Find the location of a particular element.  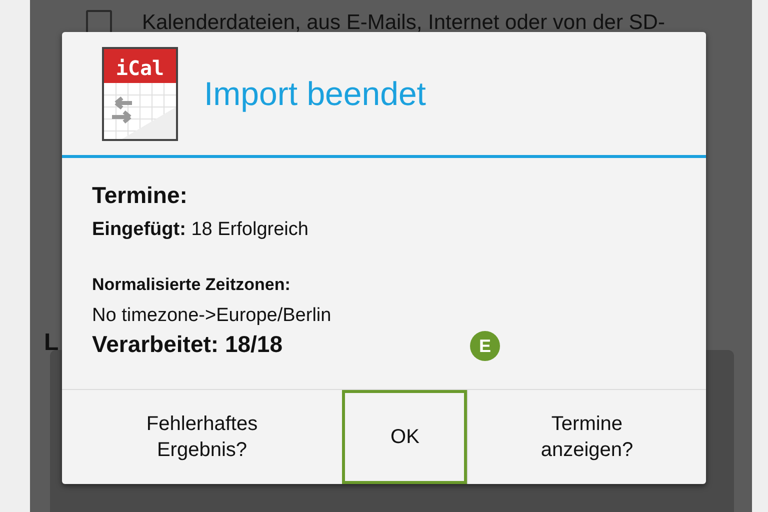

result-text: Normalisierte Zeitzonen: is located at coordinates (191, 285).